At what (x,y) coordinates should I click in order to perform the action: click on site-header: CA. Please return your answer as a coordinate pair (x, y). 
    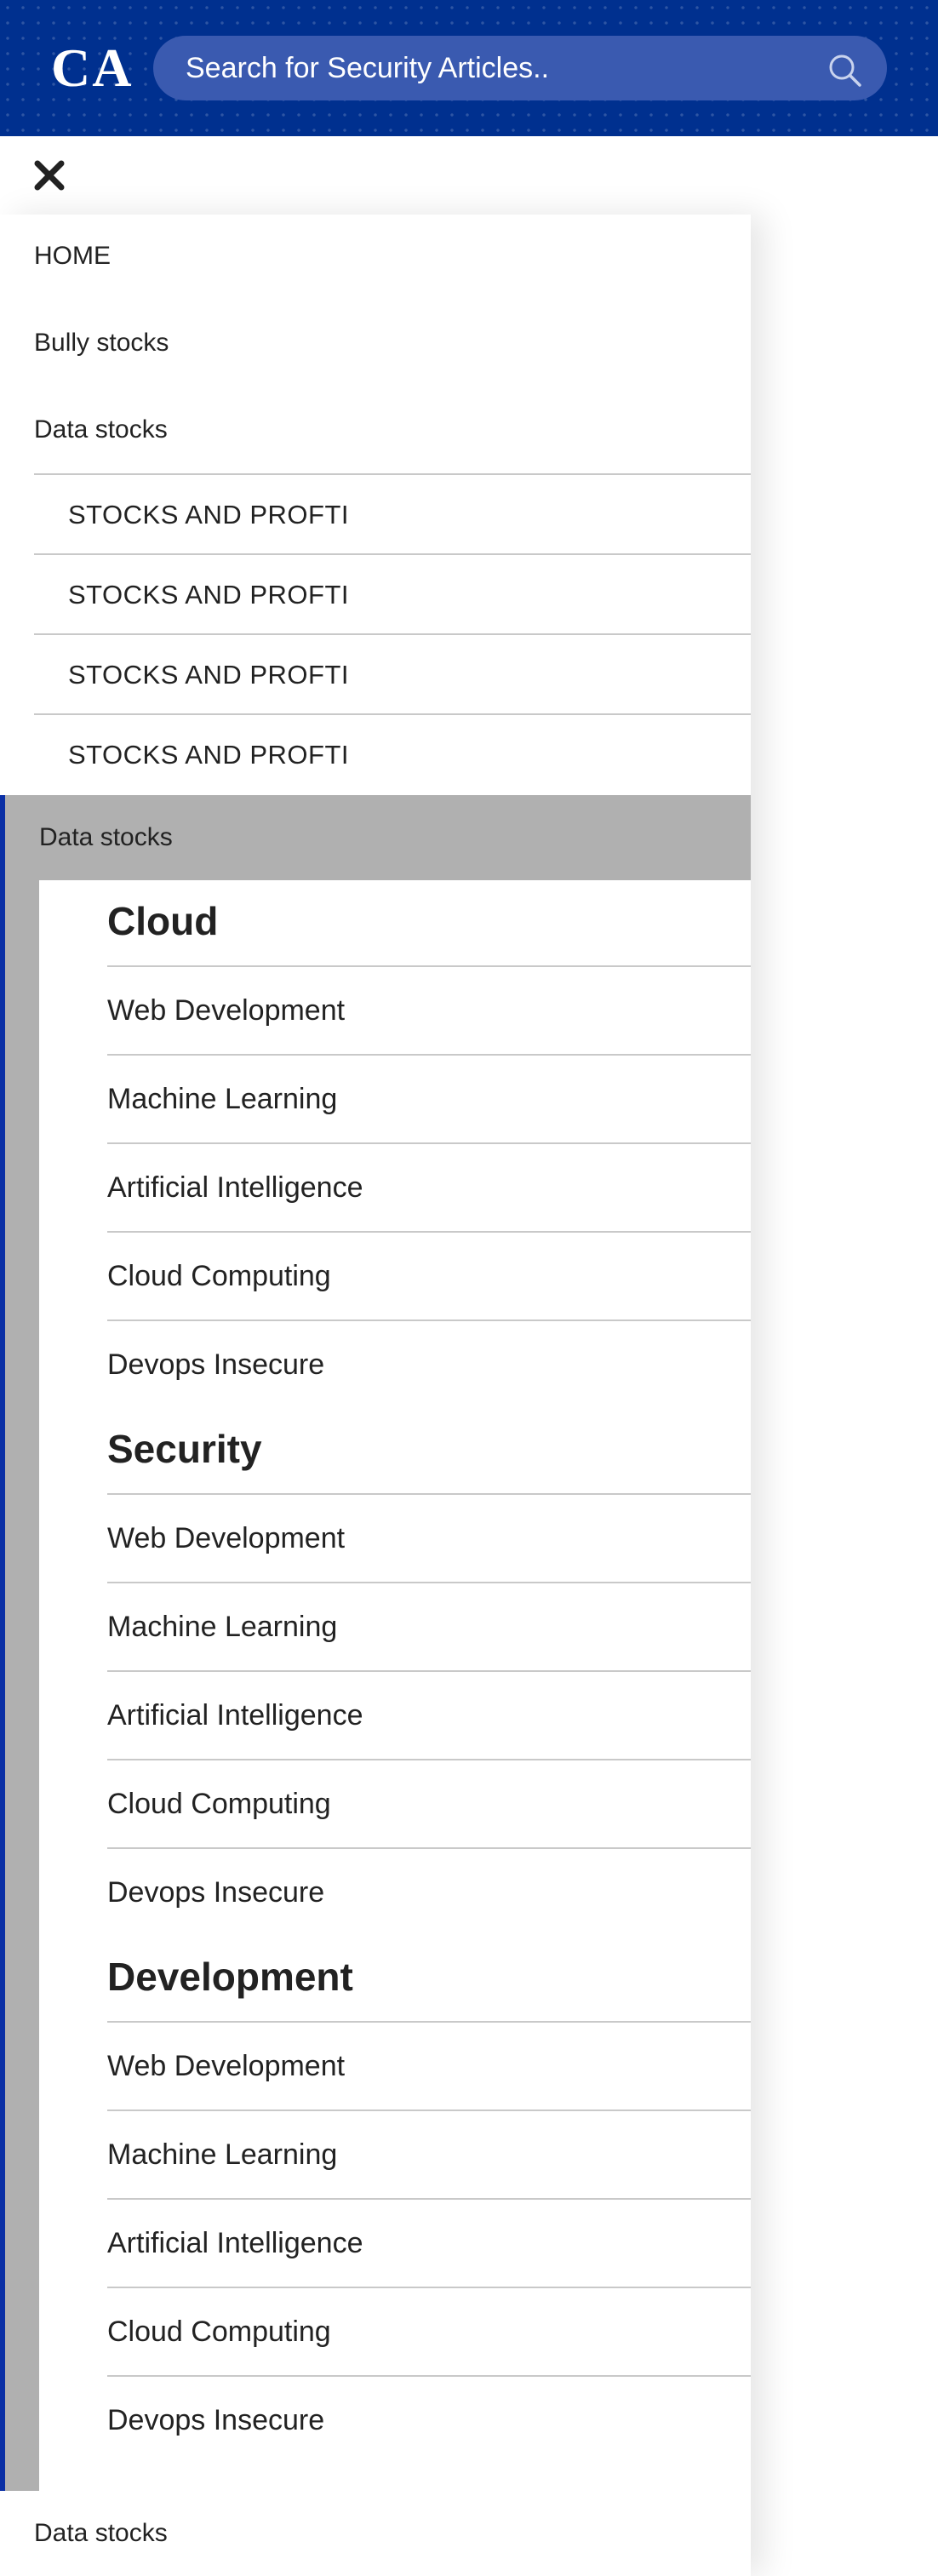
    Looking at the image, I should click on (469, 68).